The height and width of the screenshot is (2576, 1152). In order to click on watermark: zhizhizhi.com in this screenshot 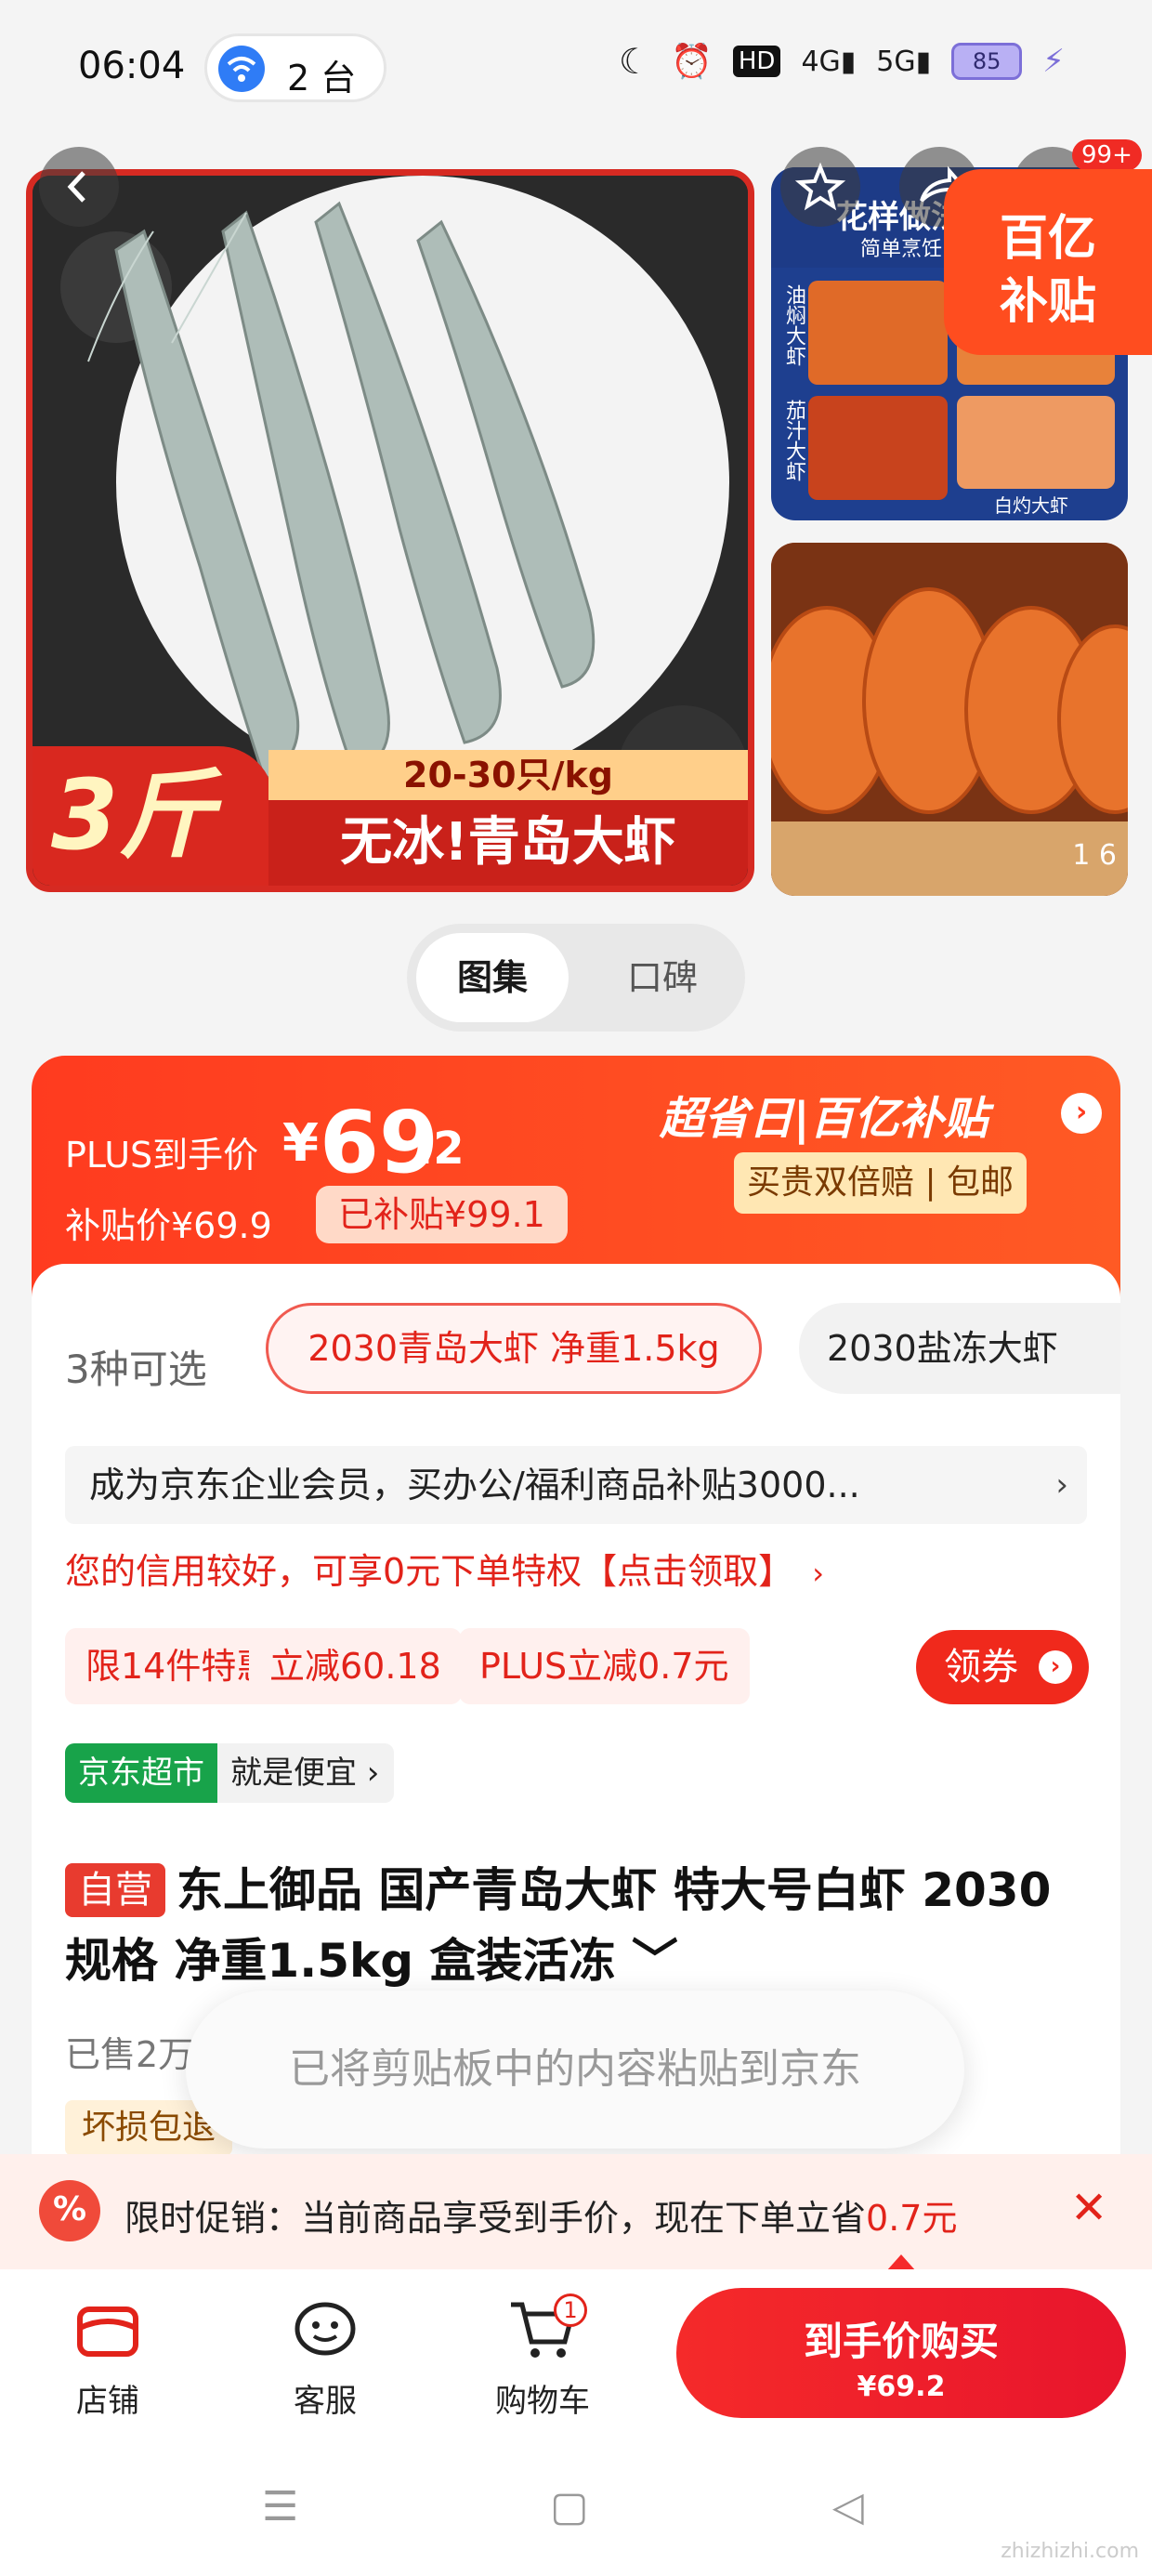, I will do `click(1070, 2551)`.